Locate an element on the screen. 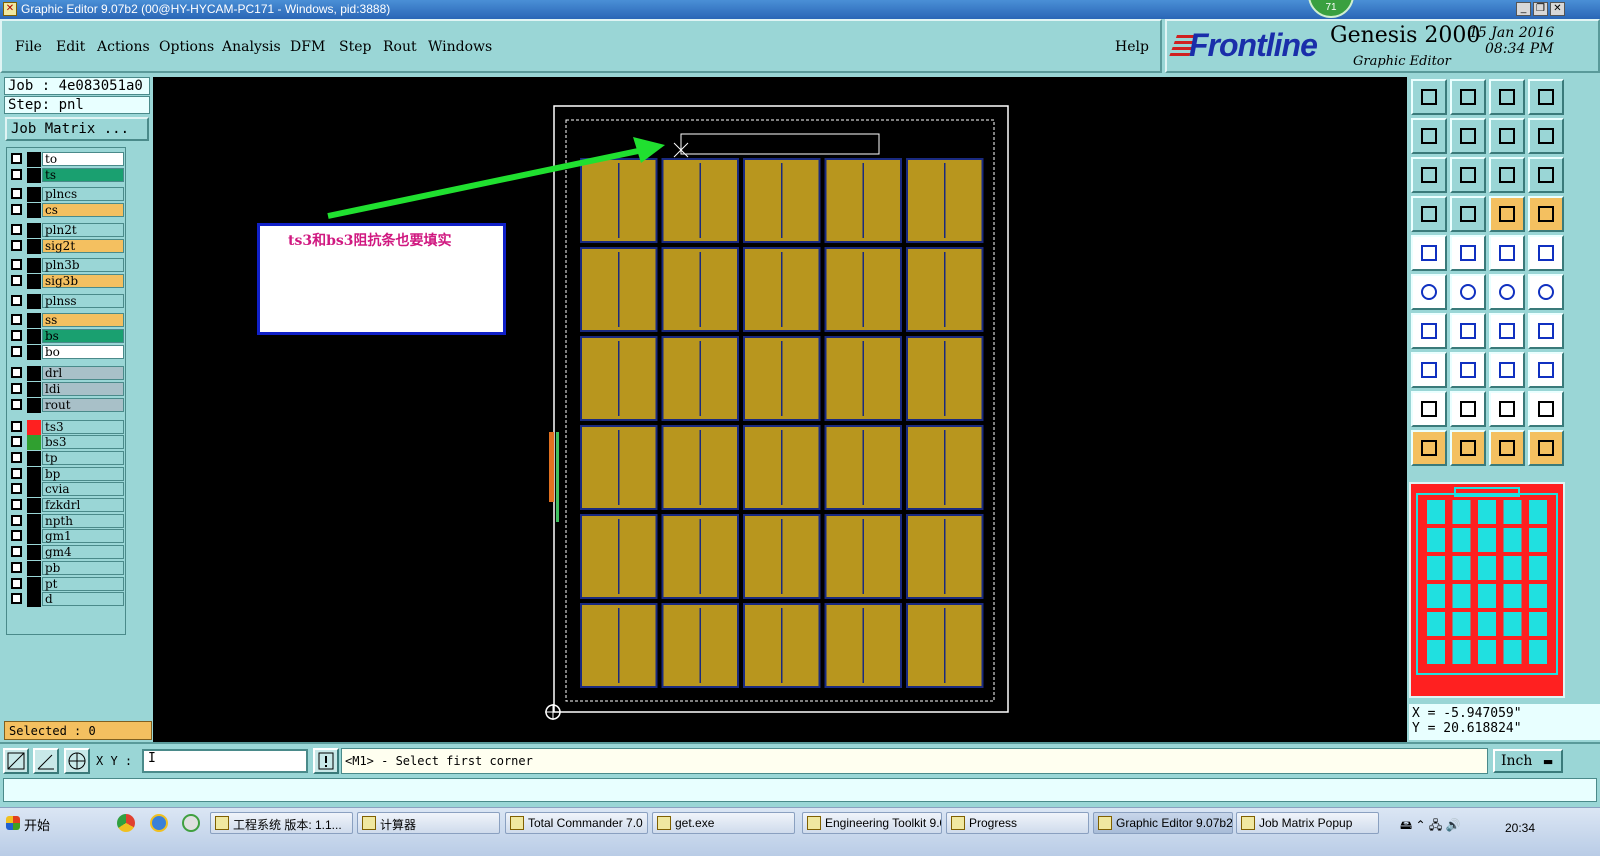 The image size is (1600, 856). units-selector: Inch ▬ is located at coordinates (1528, 761).